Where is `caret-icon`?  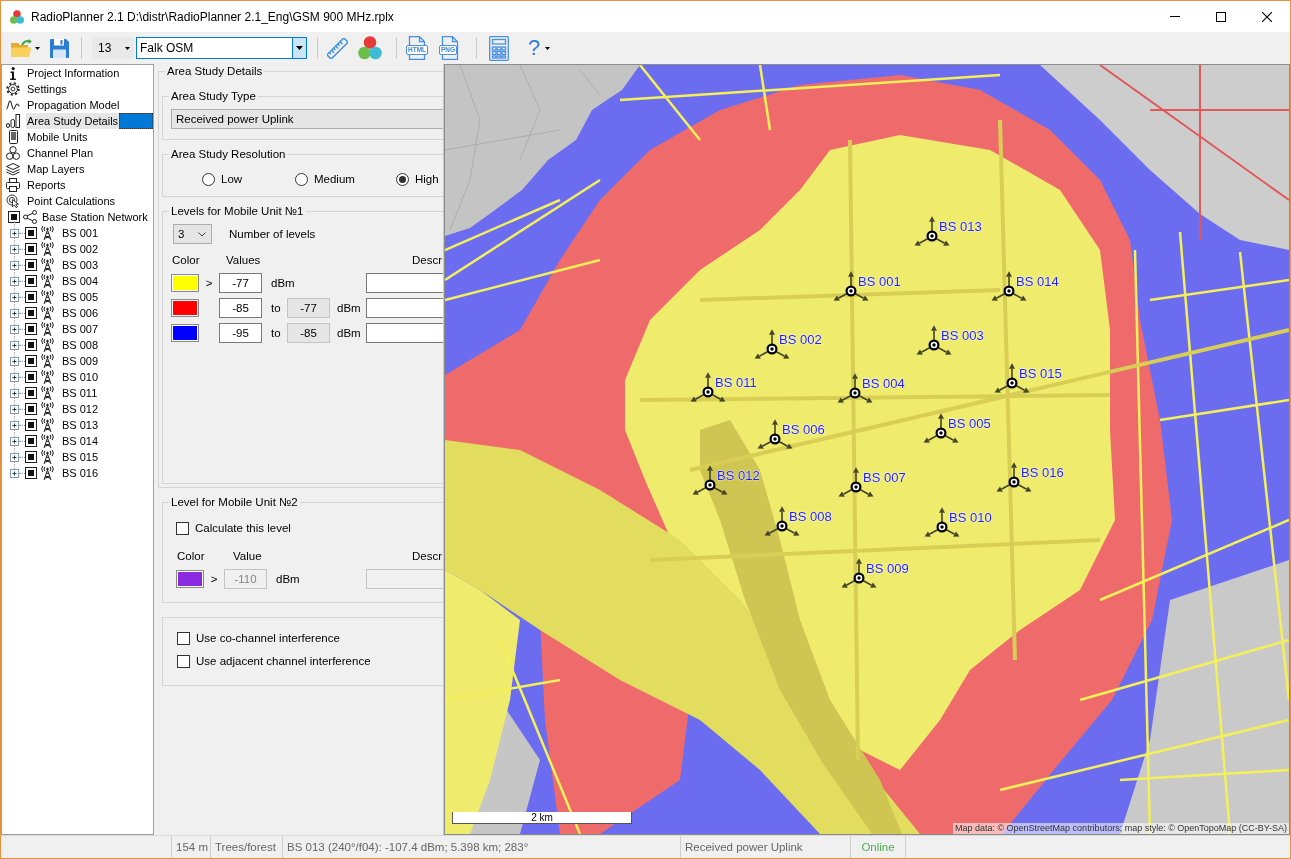 caret-icon is located at coordinates (37, 48).